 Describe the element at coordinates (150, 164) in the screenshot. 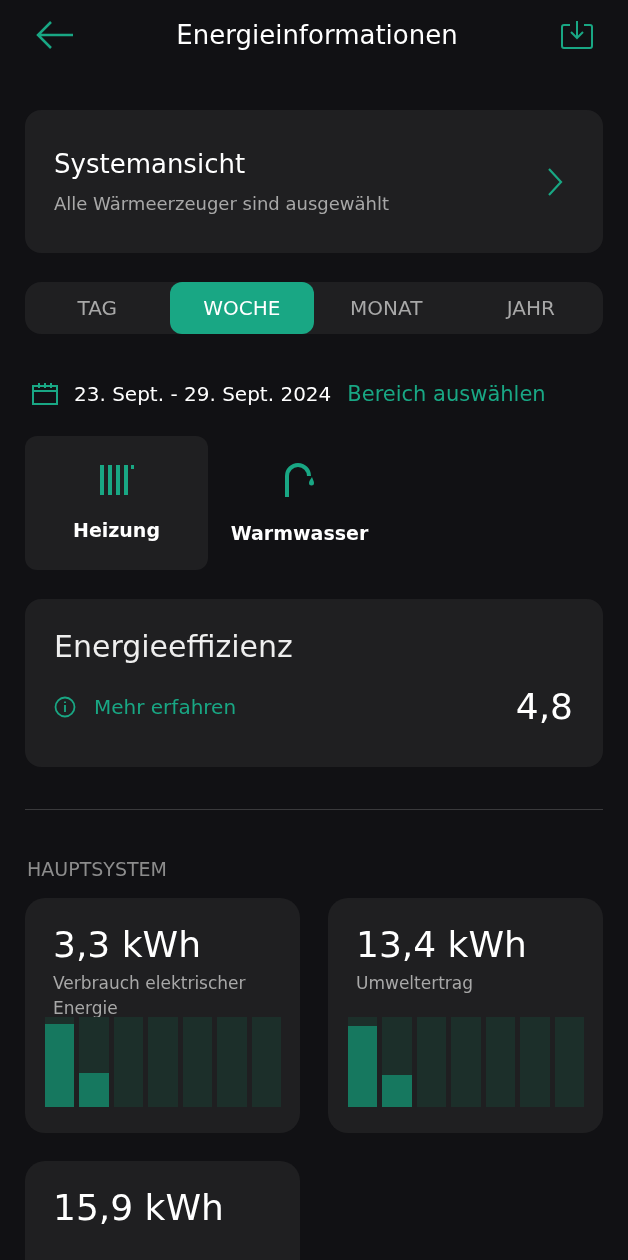

I see `card-title: Systemansicht` at that location.